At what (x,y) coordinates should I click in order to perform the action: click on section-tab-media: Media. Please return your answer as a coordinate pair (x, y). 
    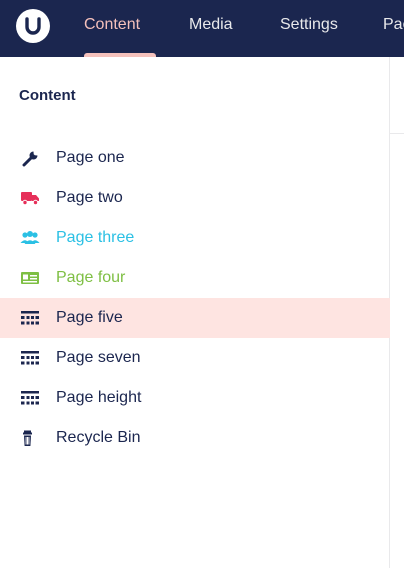
    Looking at the image, I should click on (211, 28).